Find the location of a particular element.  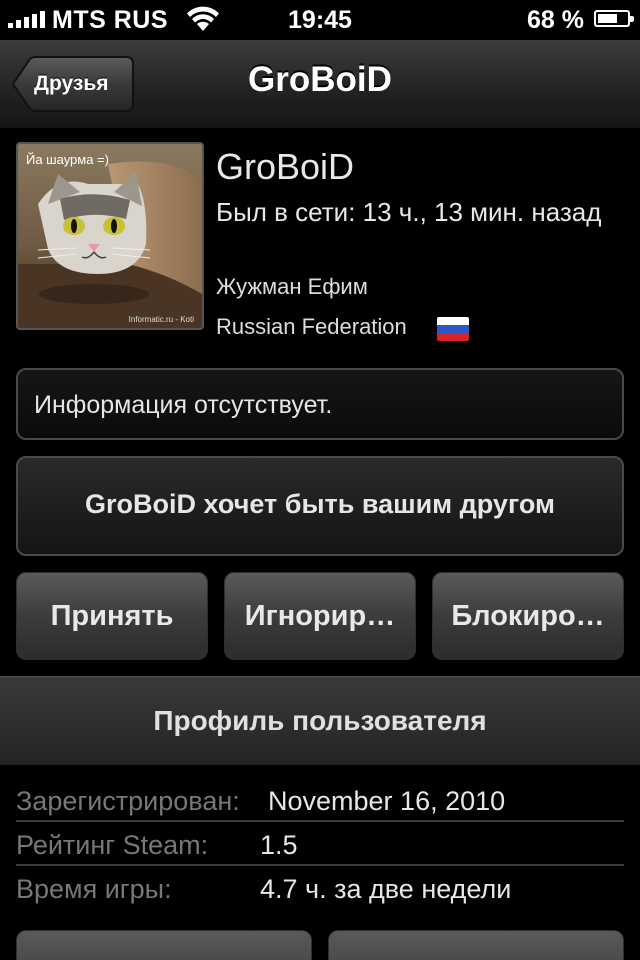

stat-label: Время игры: is located at coordinates (94, 889).